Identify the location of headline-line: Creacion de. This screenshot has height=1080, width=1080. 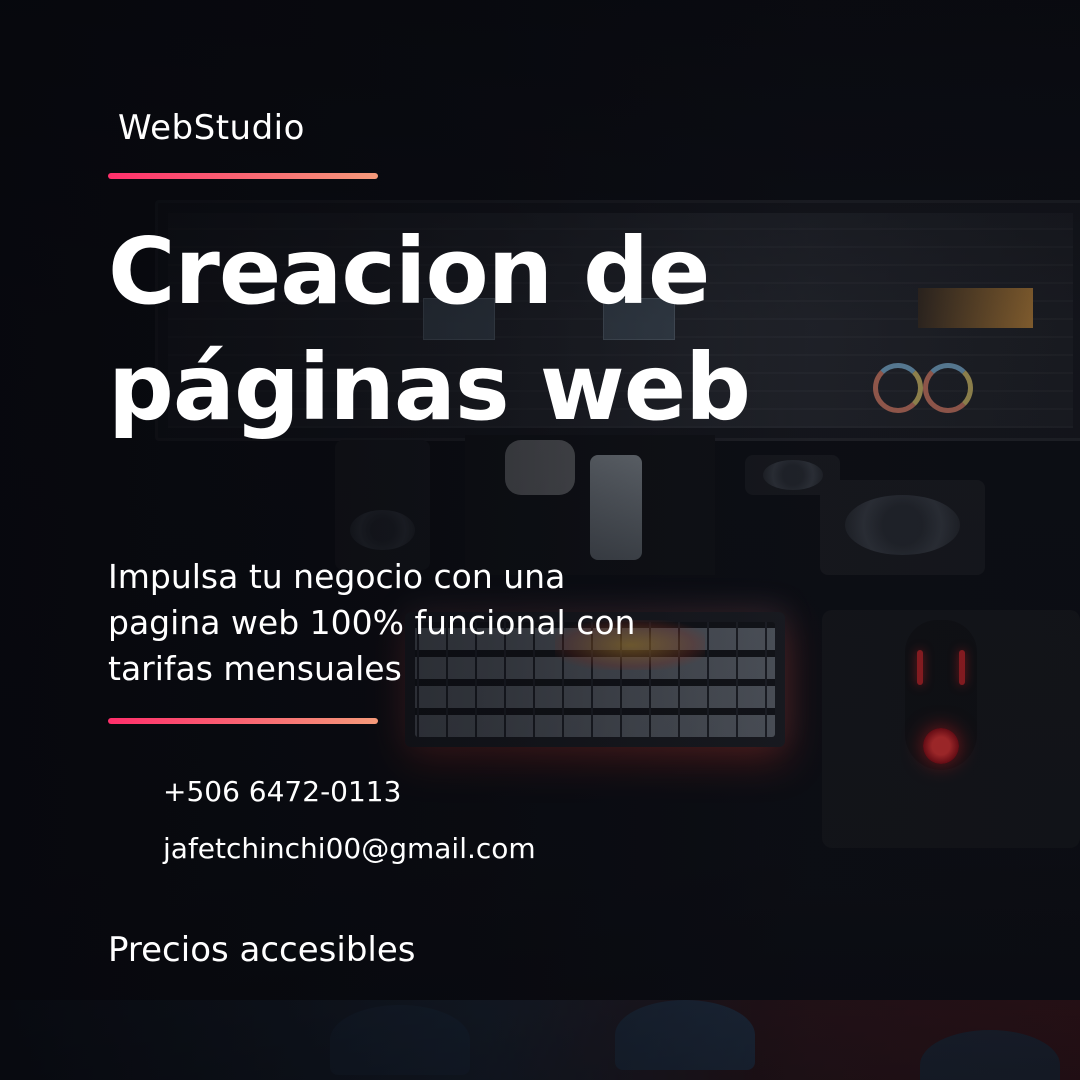
(409, 271).